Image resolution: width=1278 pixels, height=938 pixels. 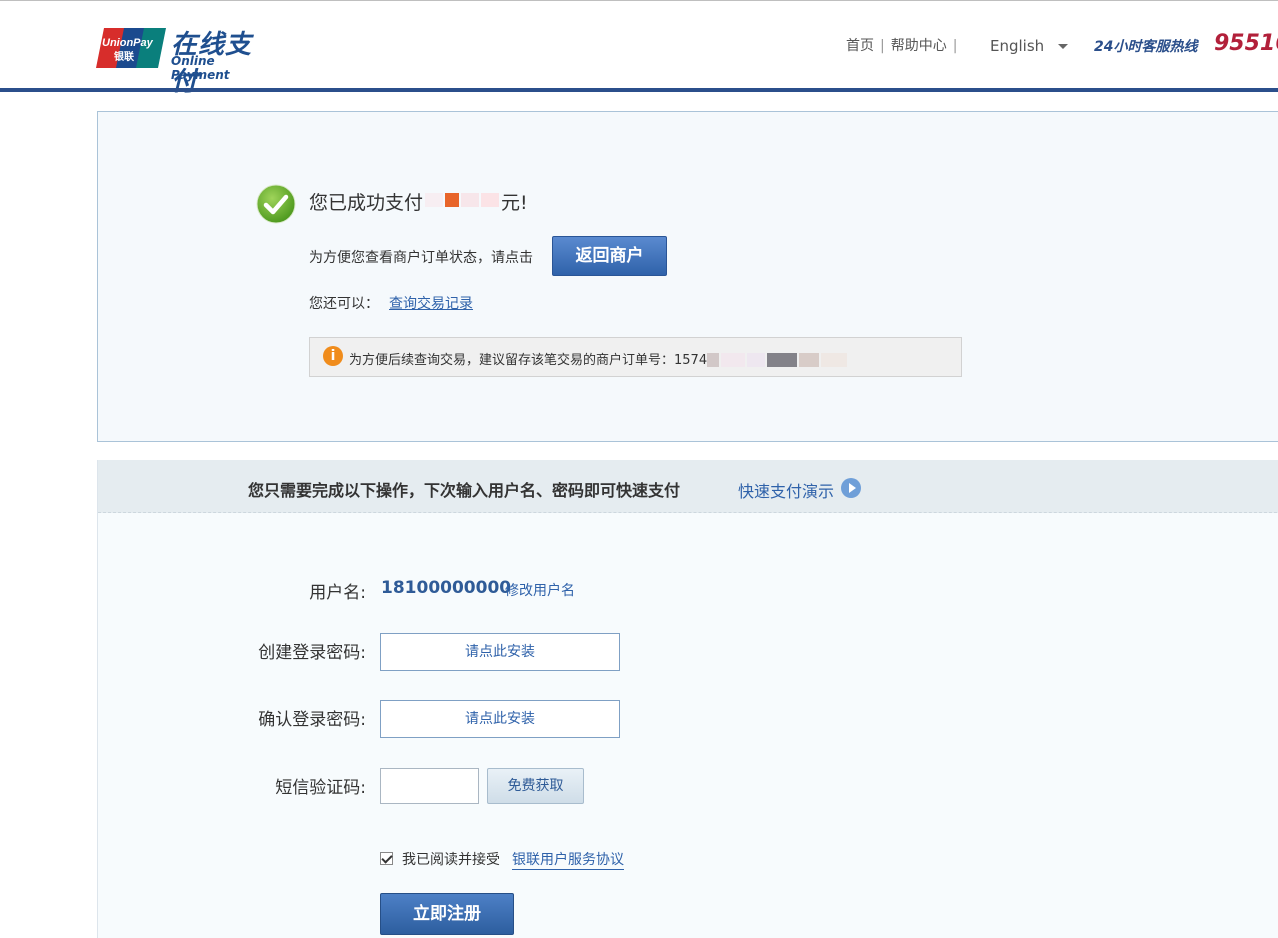 I want to click on create-password-install-box: 请点此安装, so click(x=500, y=652).